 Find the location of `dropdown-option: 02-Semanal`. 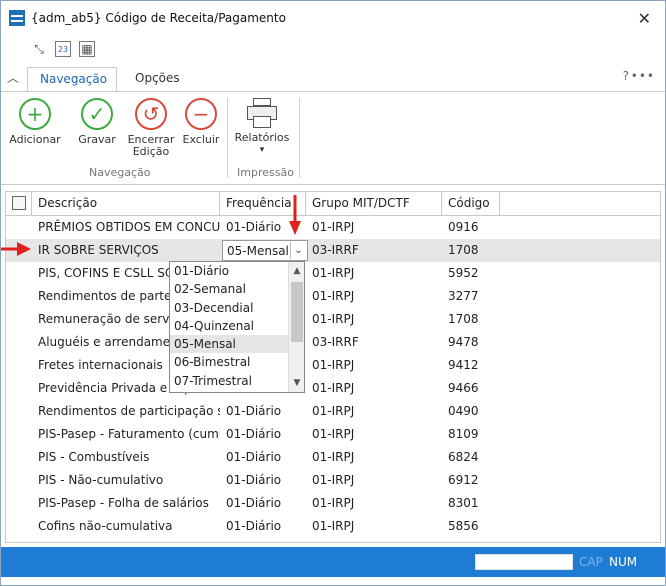

dropdown-option: 02-Semanal is located at coordinates (237, 289).